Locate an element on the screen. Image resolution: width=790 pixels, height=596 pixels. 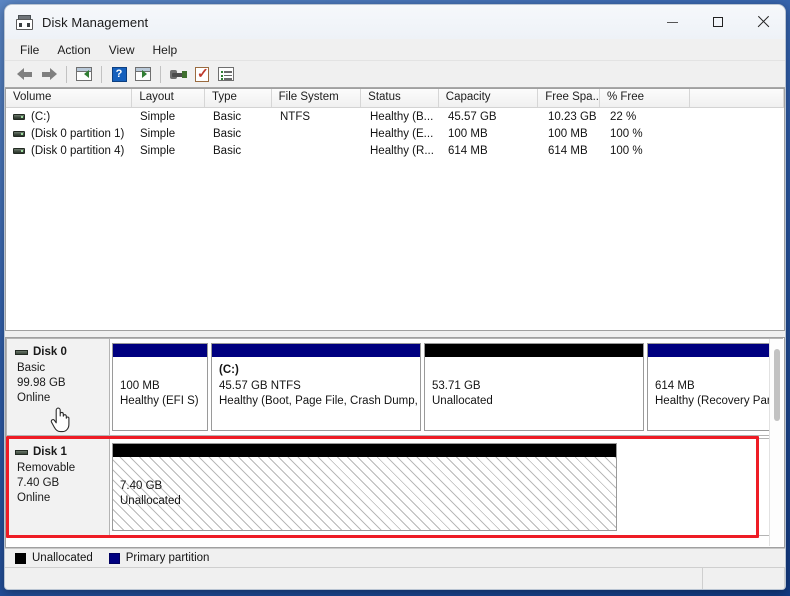
partition-size-label: 45.57 GB NTFS is located at coordinates (260, 386).